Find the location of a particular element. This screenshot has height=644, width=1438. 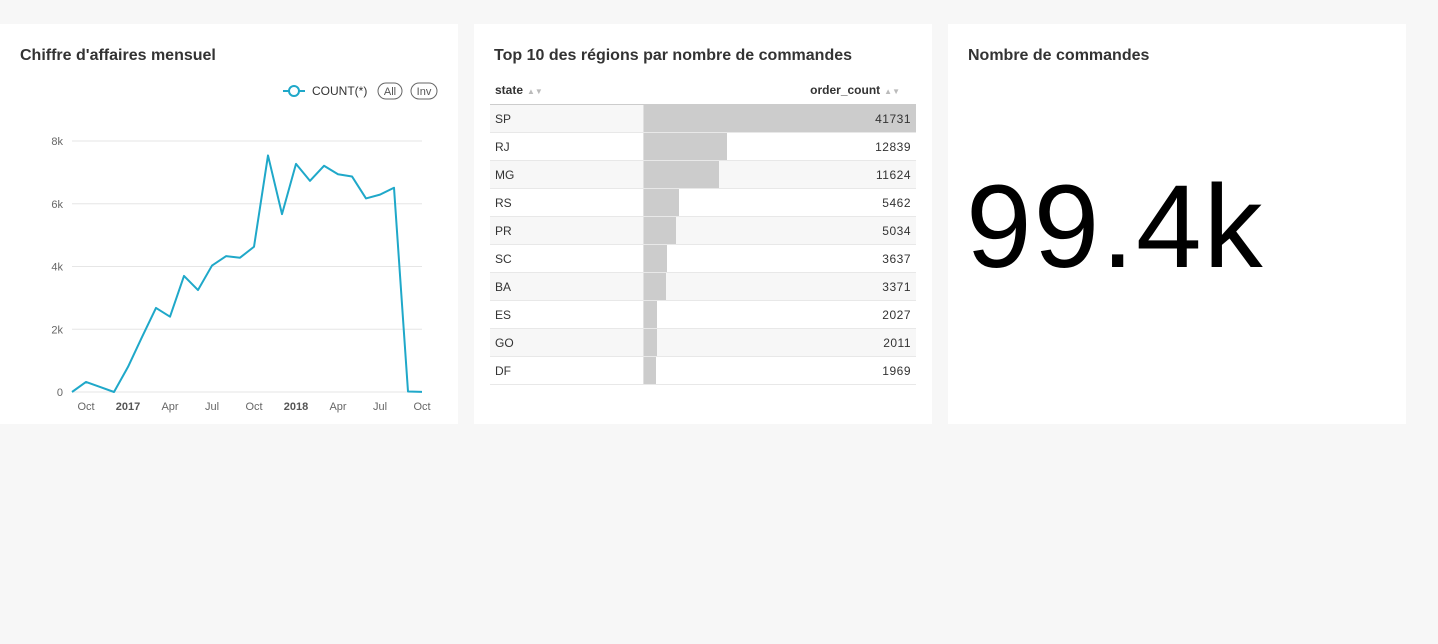

state-cell: SP is located at coordinates (567, 118).